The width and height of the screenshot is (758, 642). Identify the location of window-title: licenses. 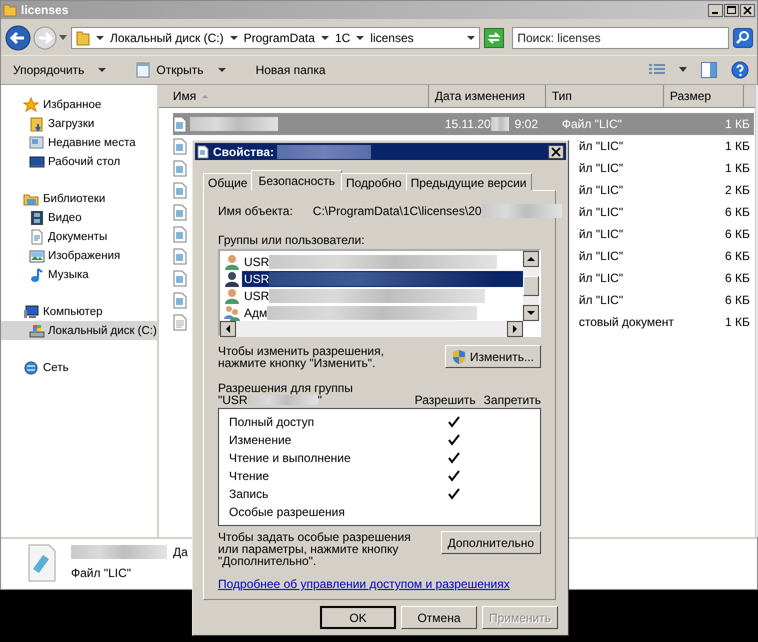
(45, 10).